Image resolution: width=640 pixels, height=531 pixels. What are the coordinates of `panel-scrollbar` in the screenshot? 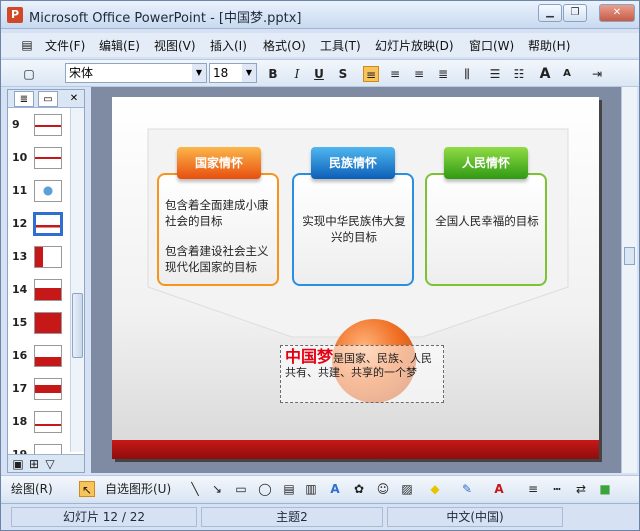 It's located at (77, 280).